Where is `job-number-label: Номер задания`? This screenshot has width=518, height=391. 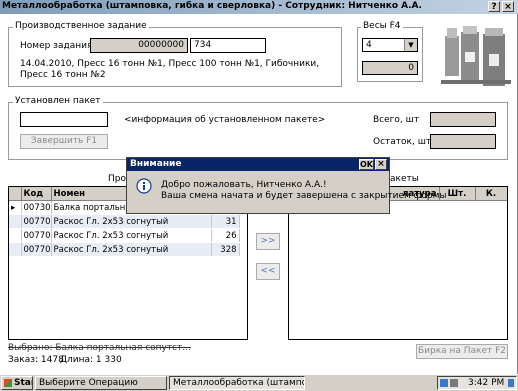
job-number-label: Номер задания is located at coordinates (56, 46).